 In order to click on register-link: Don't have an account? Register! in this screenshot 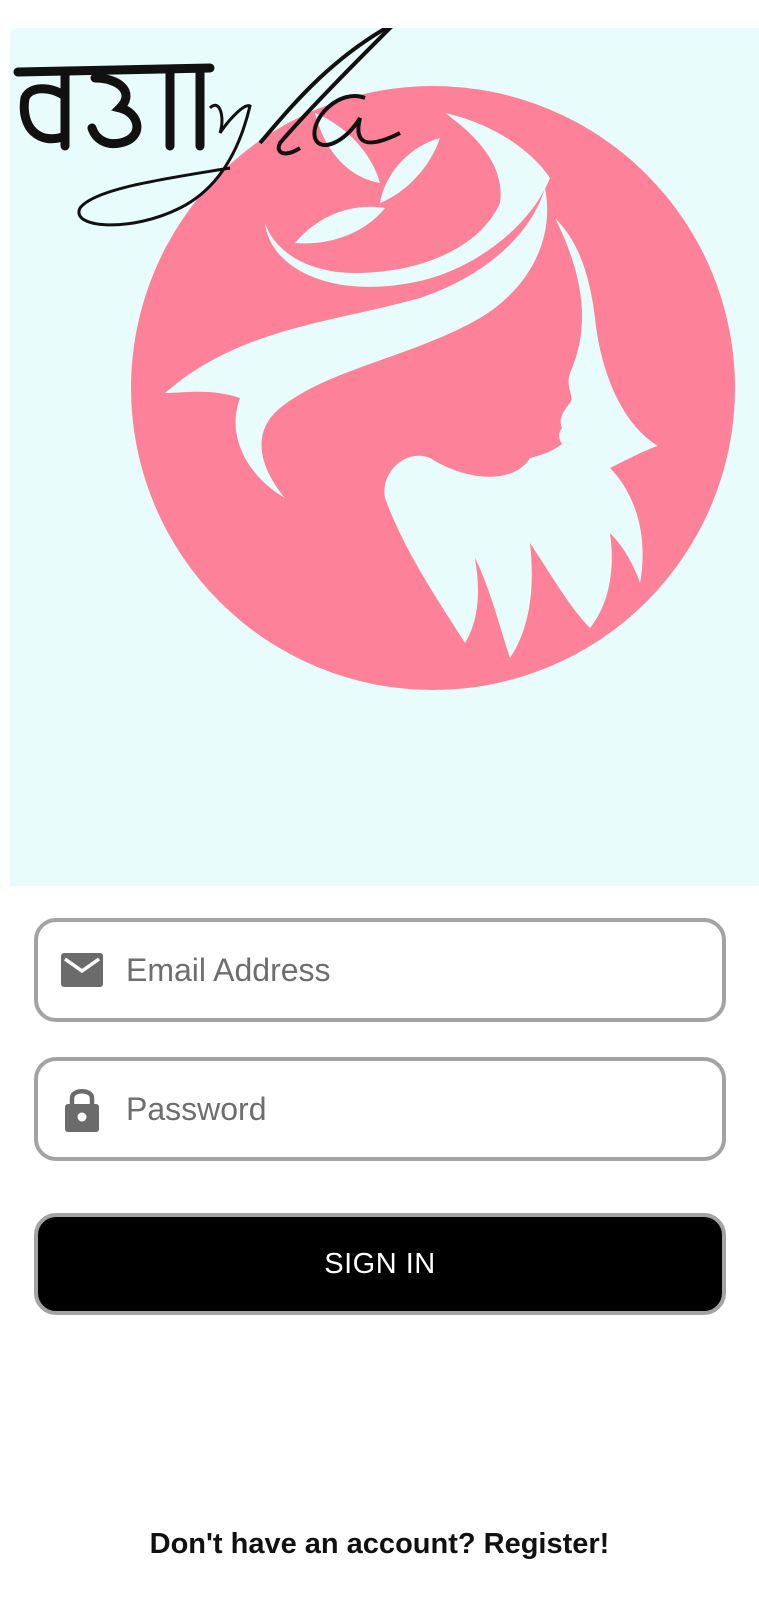, I will do `click(379, 1544)`.